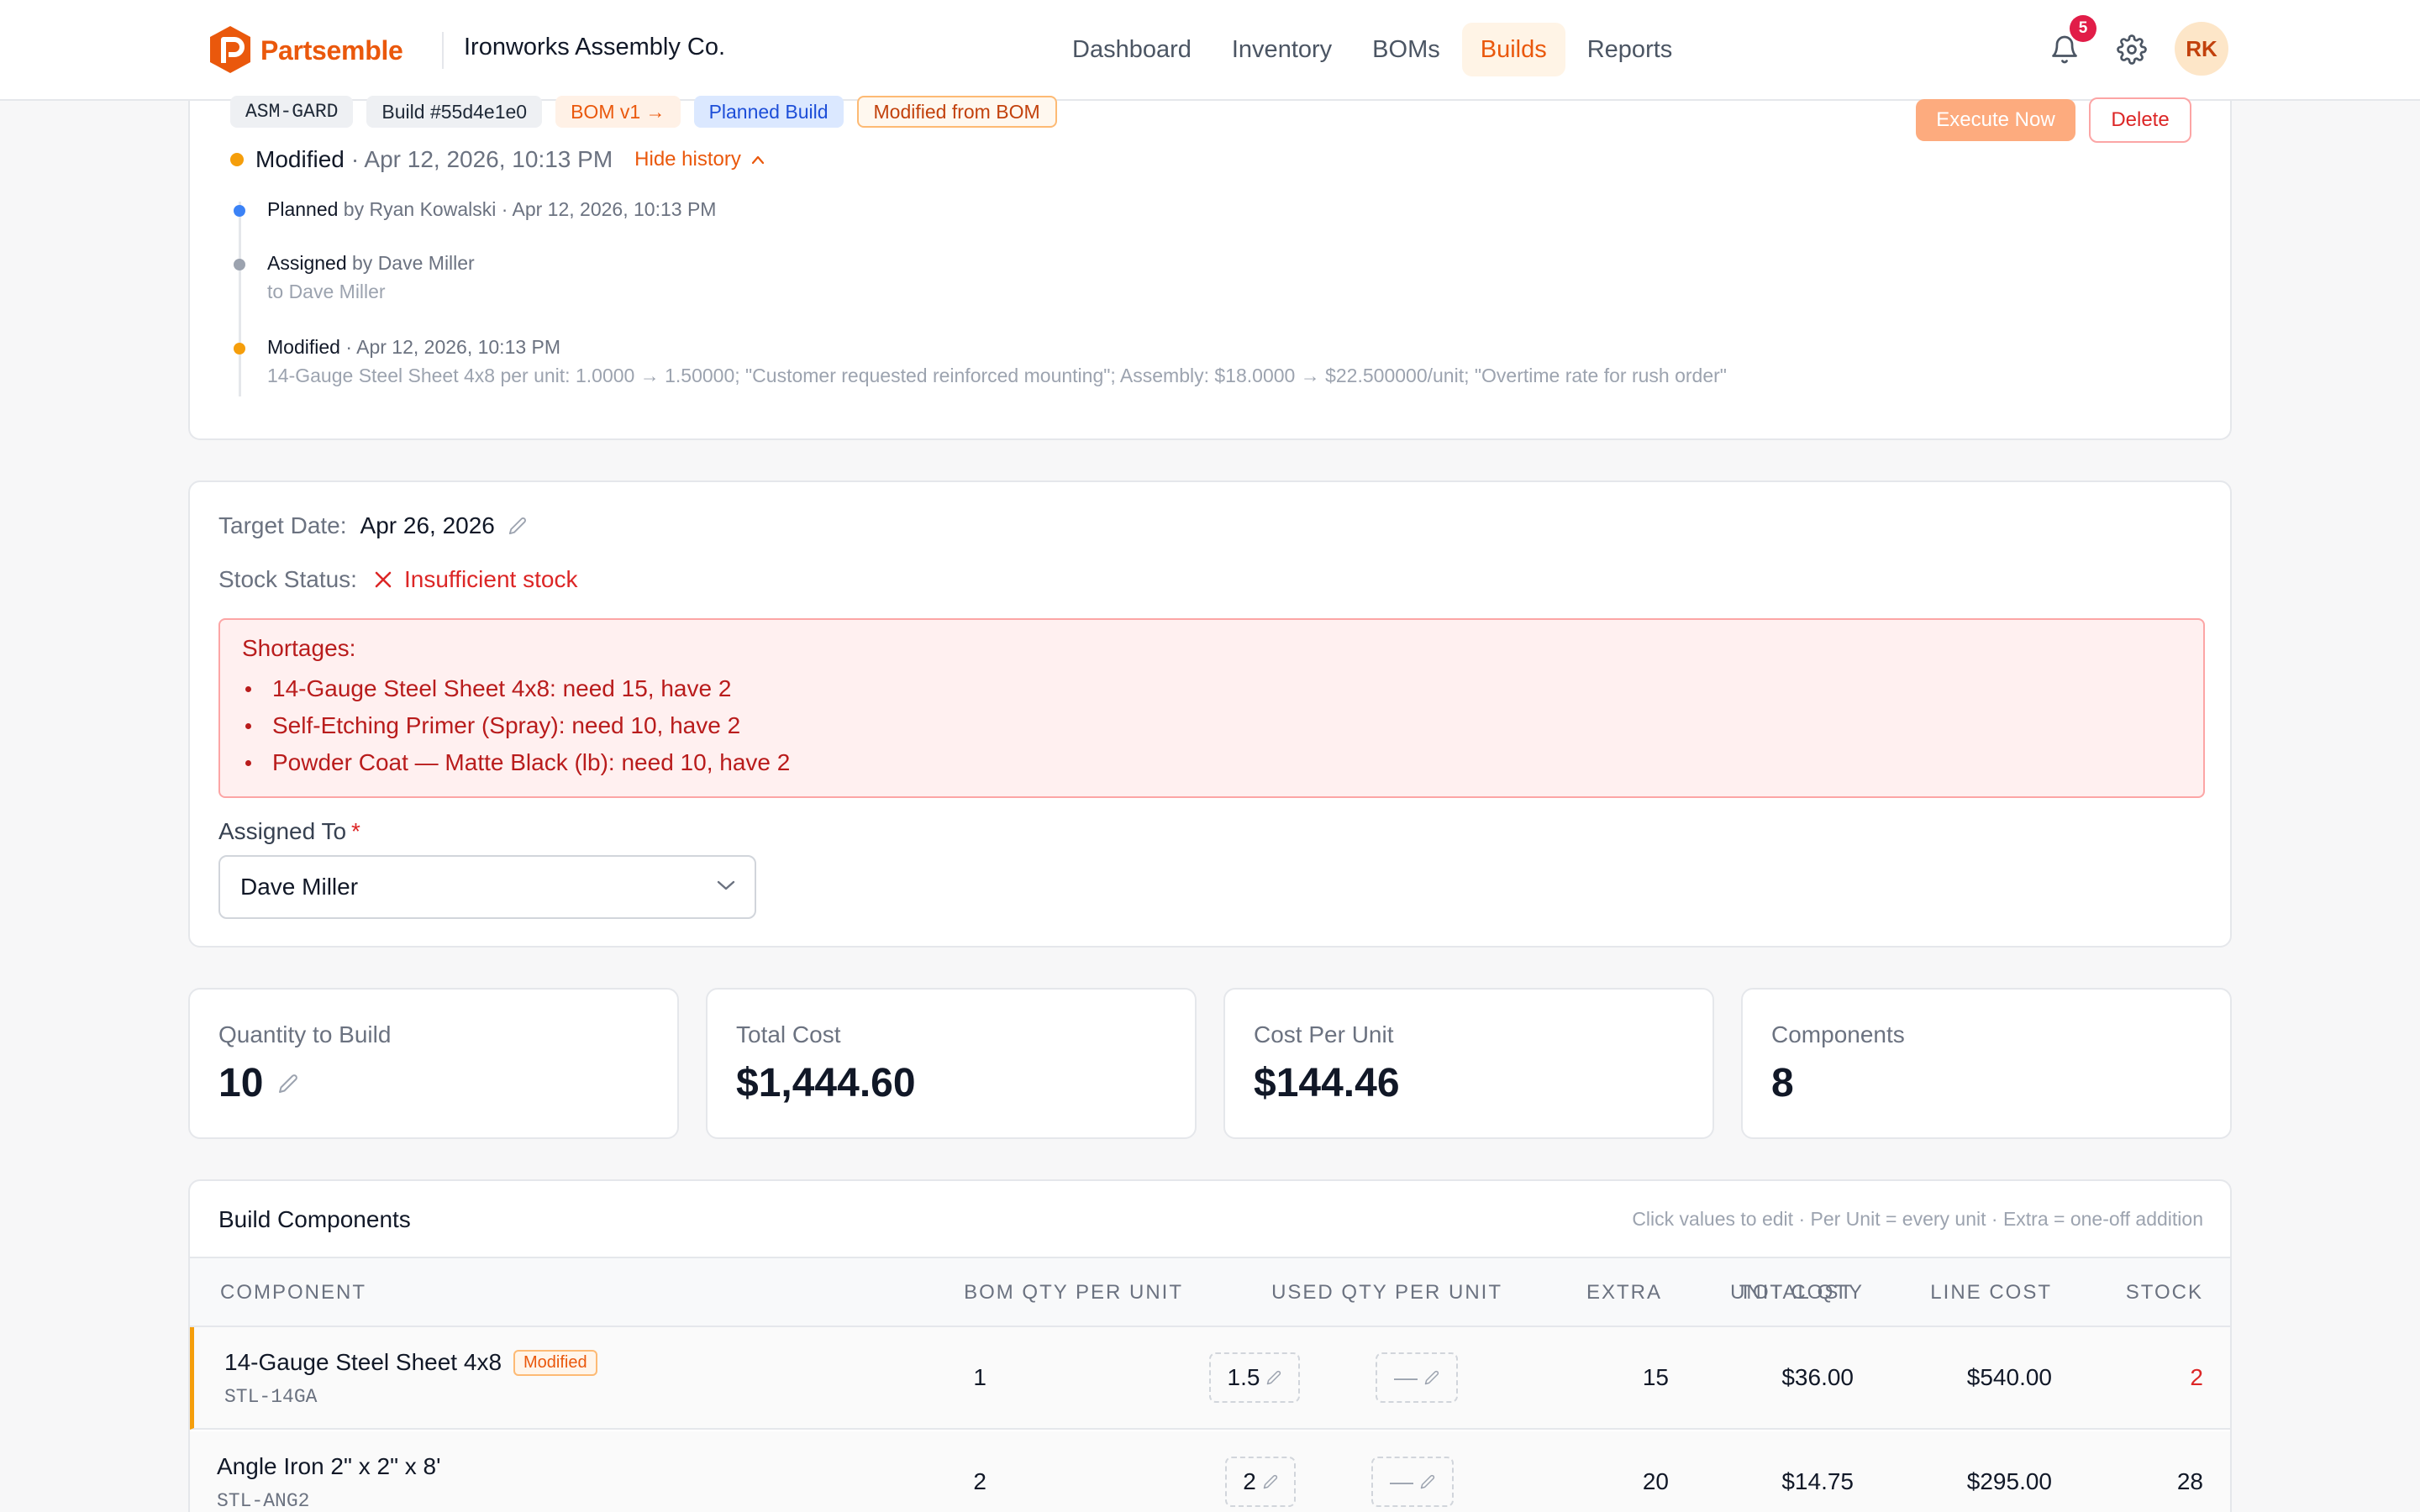  I want to click on target-date-label: Target Date:, so click(283, 525).